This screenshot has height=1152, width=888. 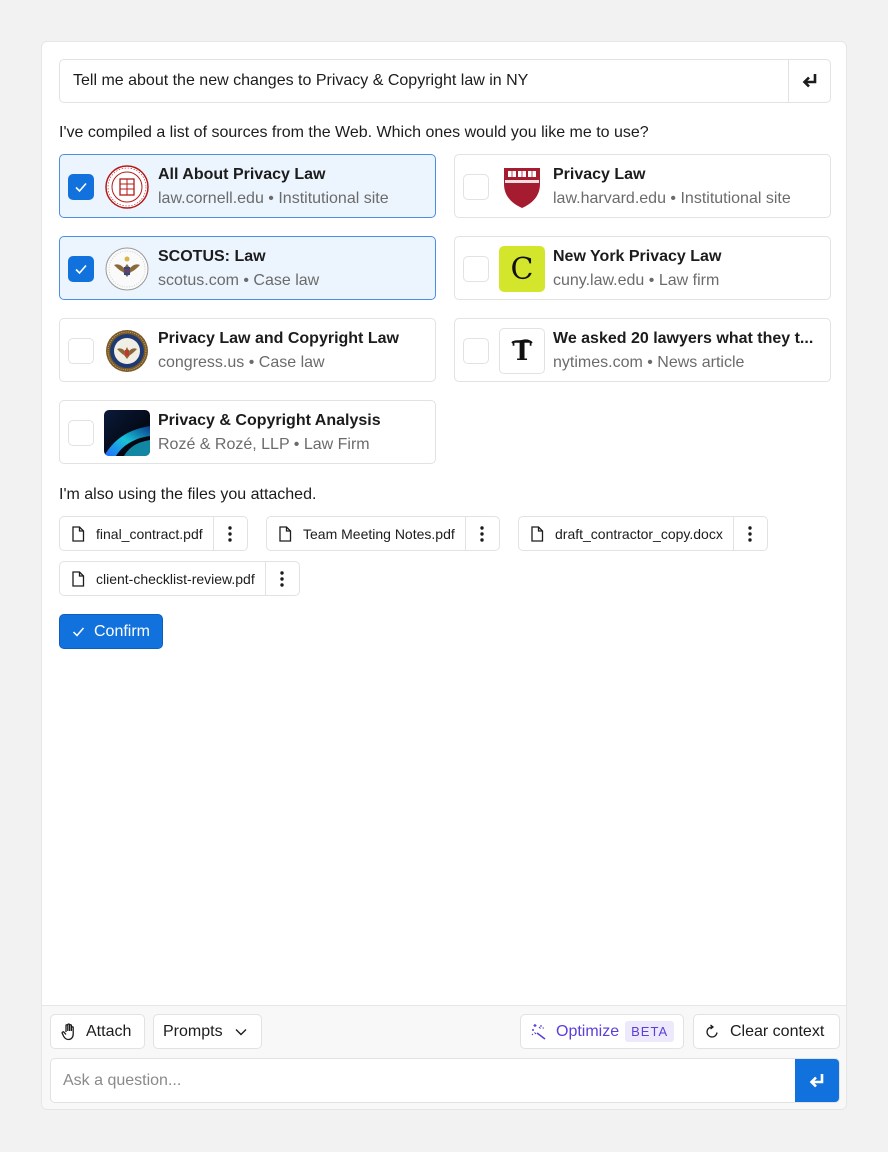 What do you see at coordinates (609, 198) in the screenshot?
I see `source-domain: law.harvard.edu` at bounding box center [609, 198].